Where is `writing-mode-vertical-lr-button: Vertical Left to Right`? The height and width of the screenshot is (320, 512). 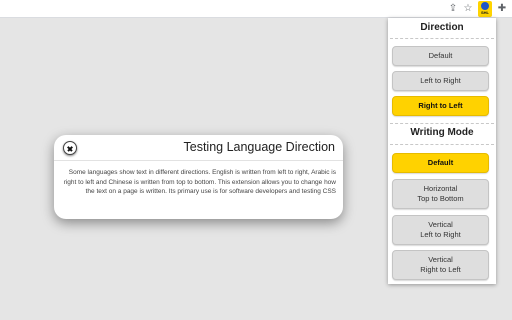
writing-mode-vertical-lr-button: Vertical Left to Right is located at coordinates (440, 230).